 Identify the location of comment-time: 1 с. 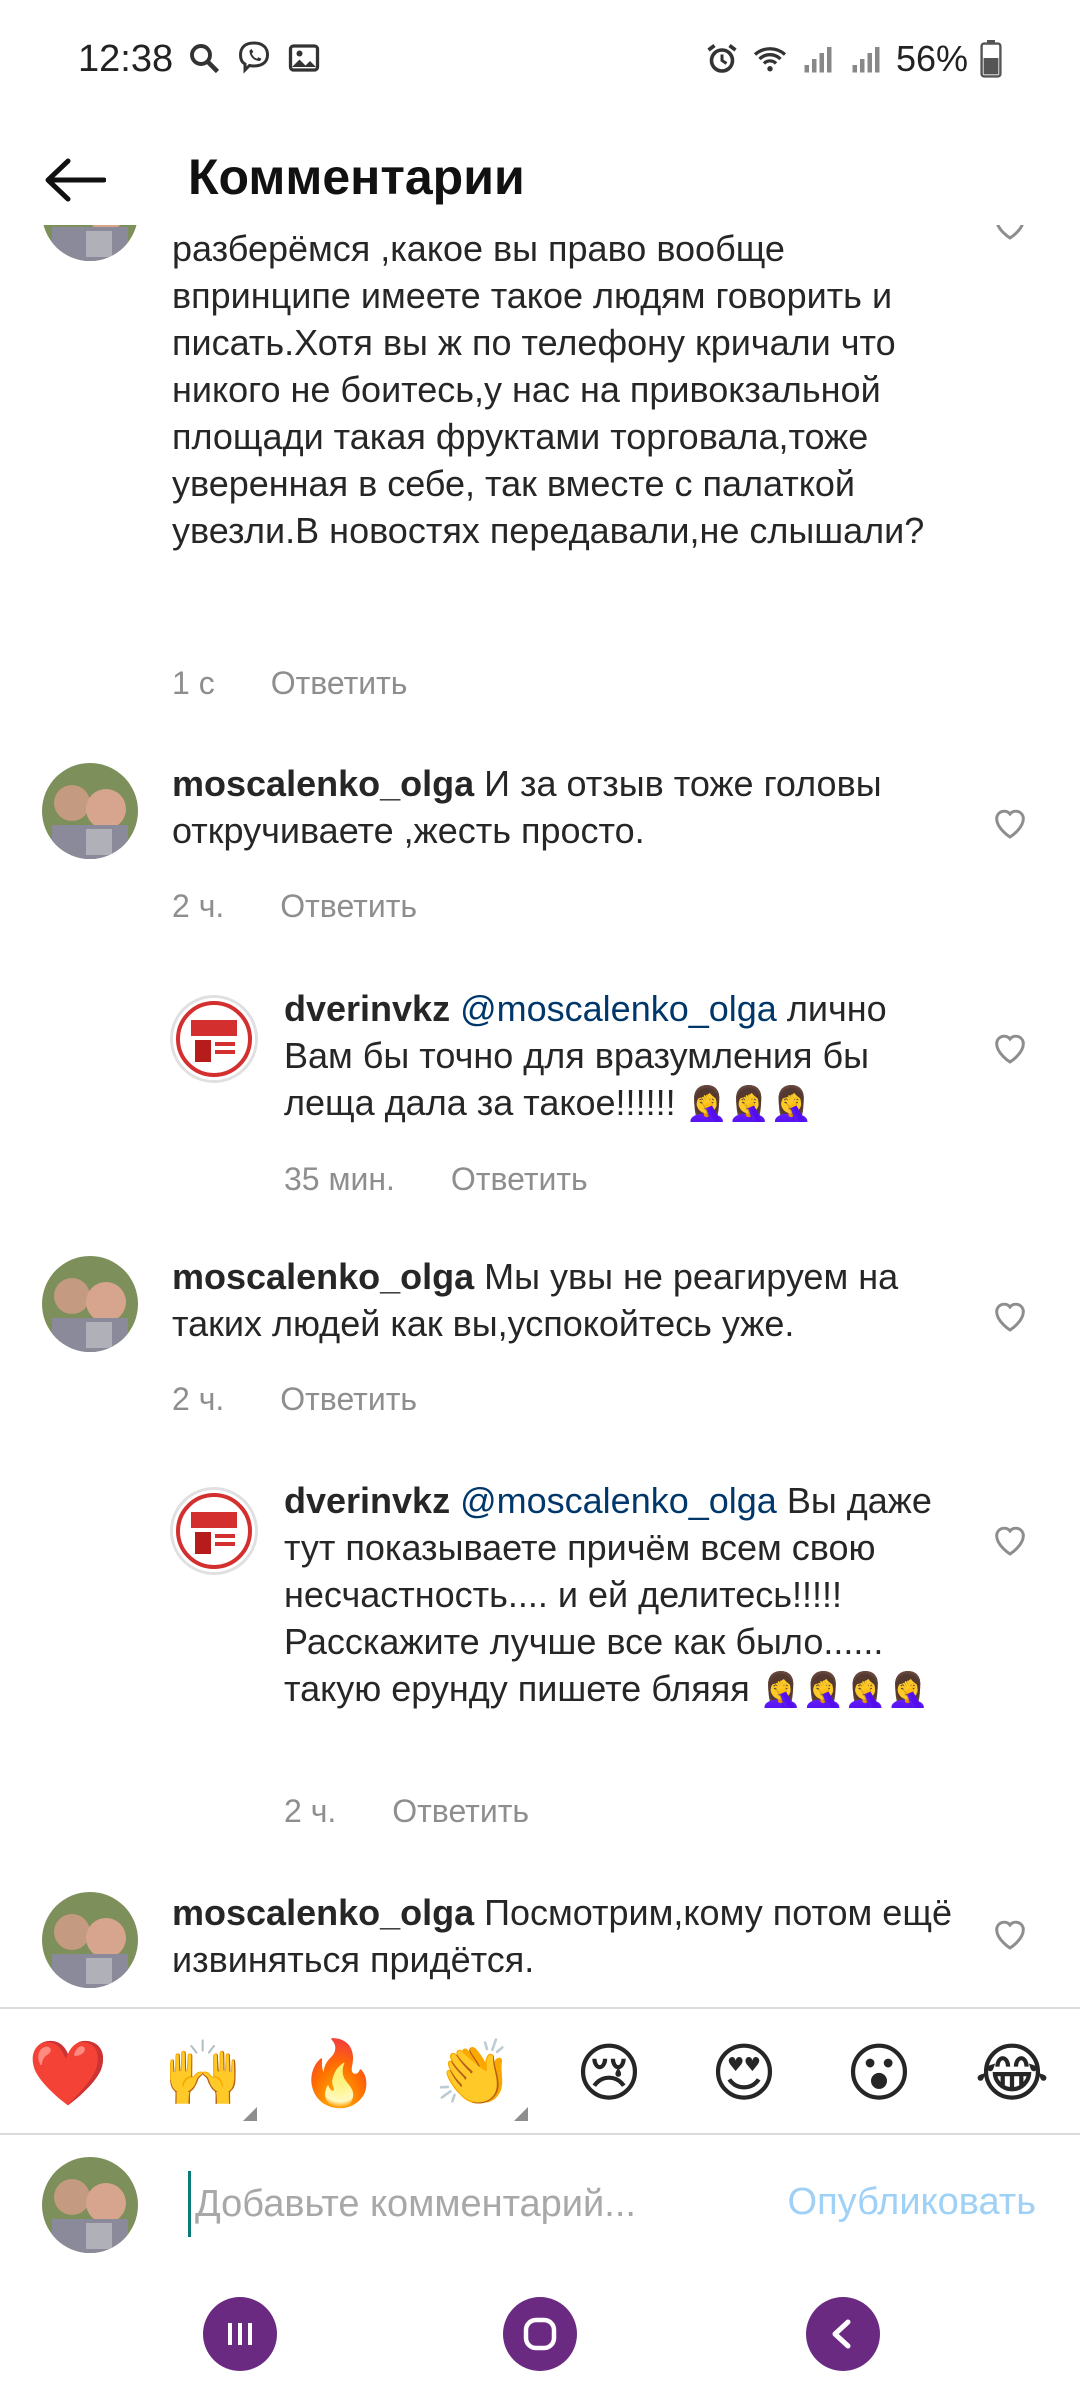
(193, 683).